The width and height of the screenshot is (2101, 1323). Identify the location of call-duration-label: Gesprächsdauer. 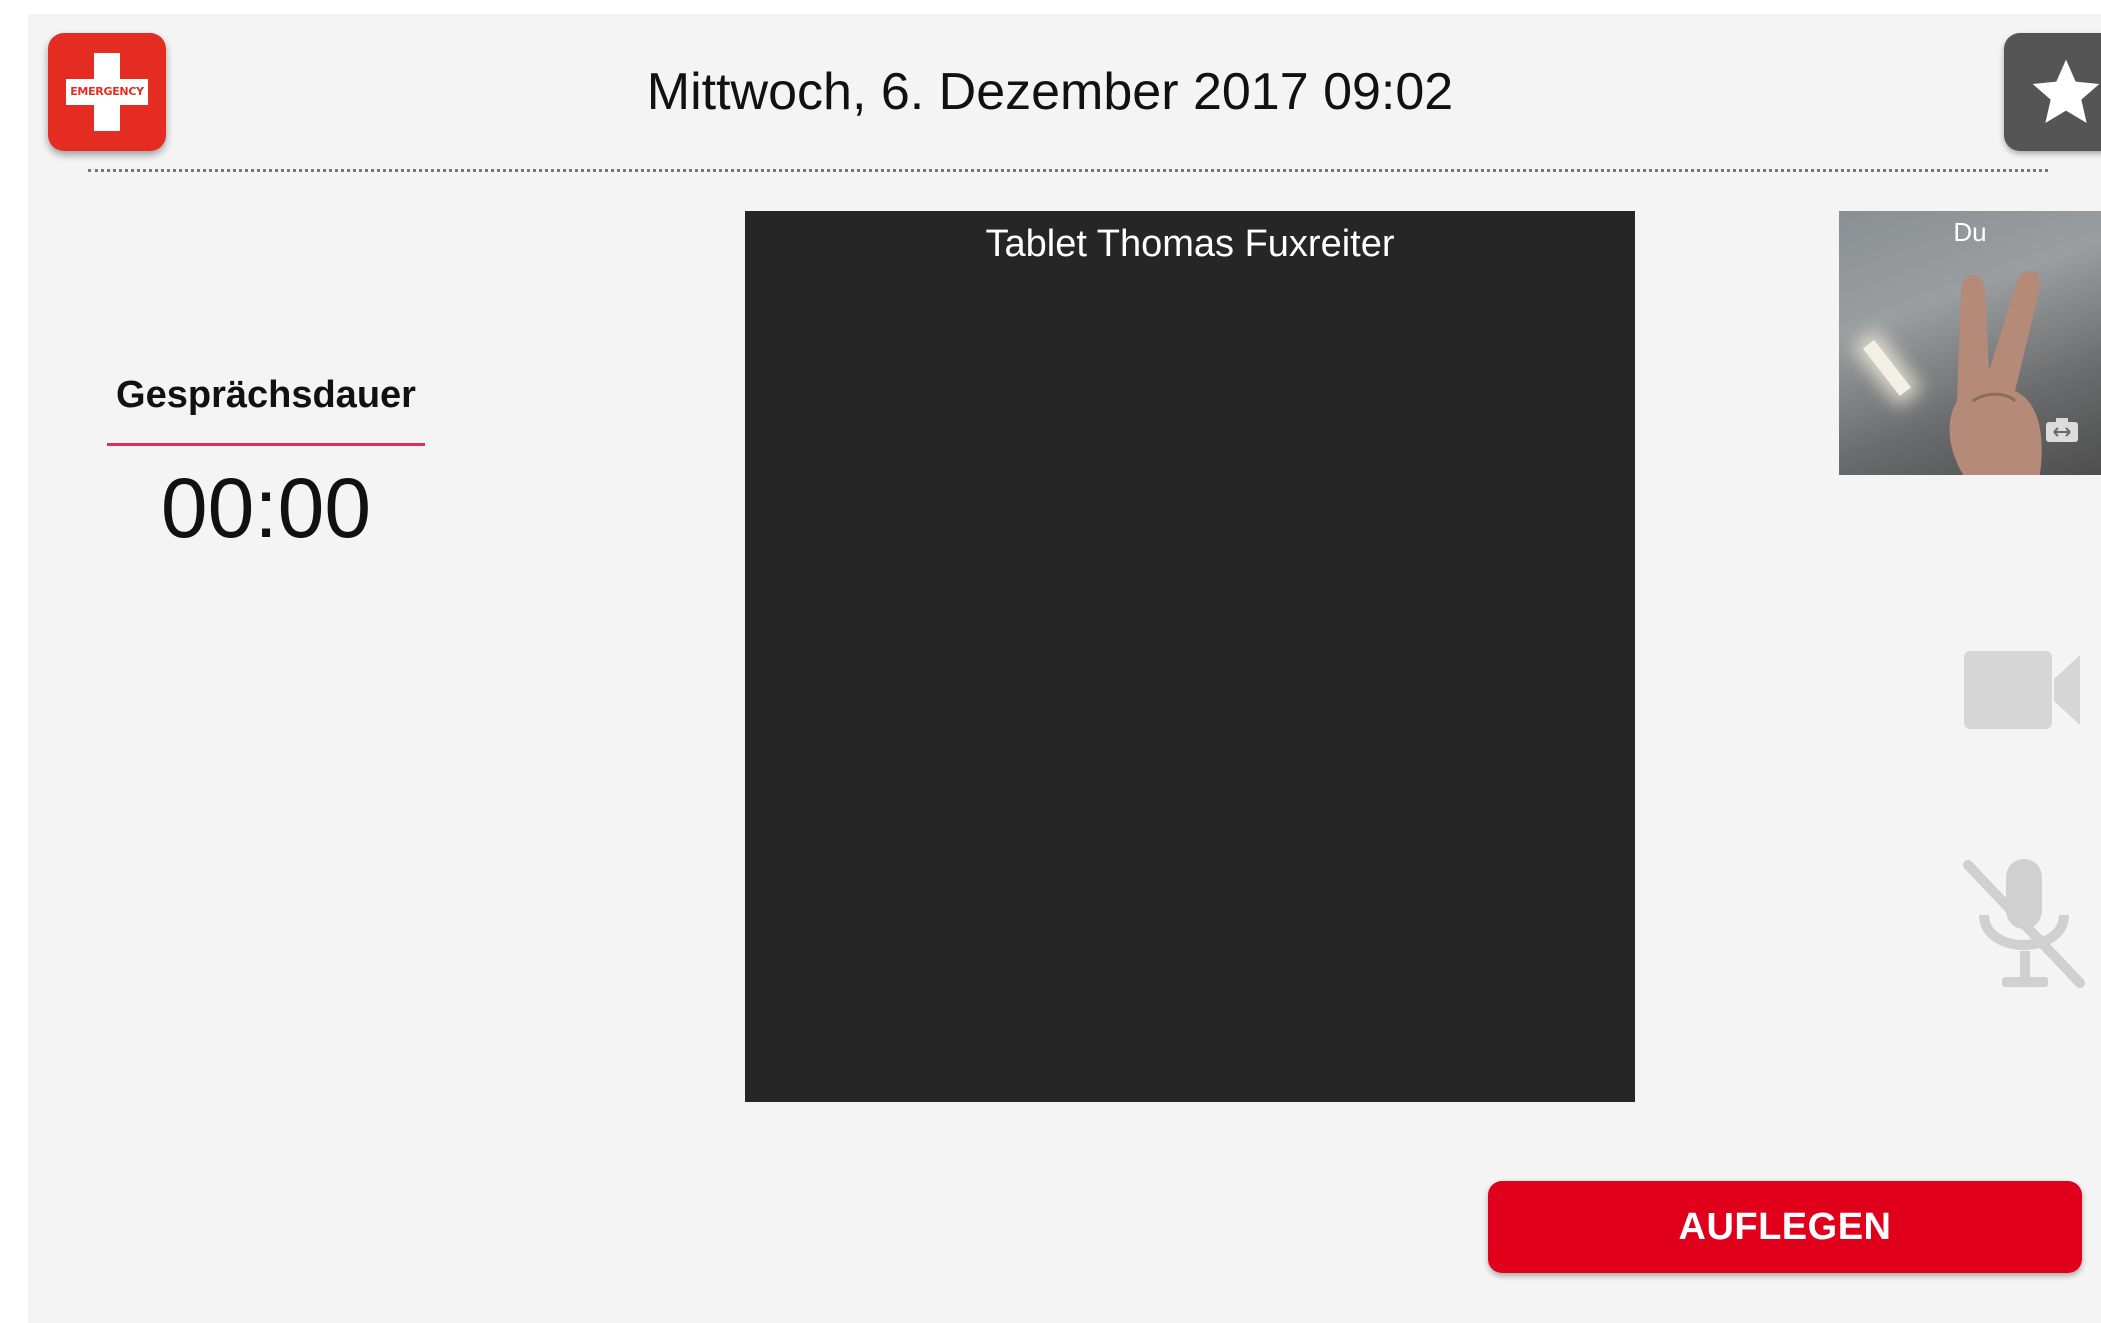
(266, 395).